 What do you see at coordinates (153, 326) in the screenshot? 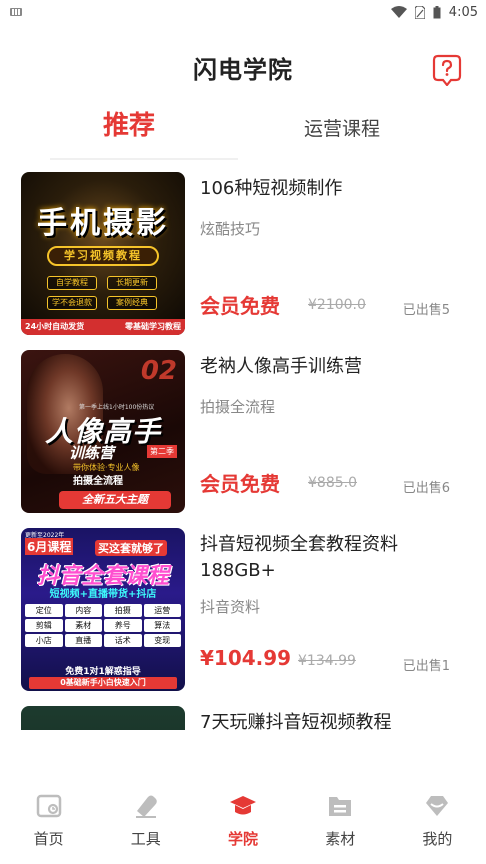
I see `thumb-bottom-right: 零基础学习教程` at bounding box center [153, 326].